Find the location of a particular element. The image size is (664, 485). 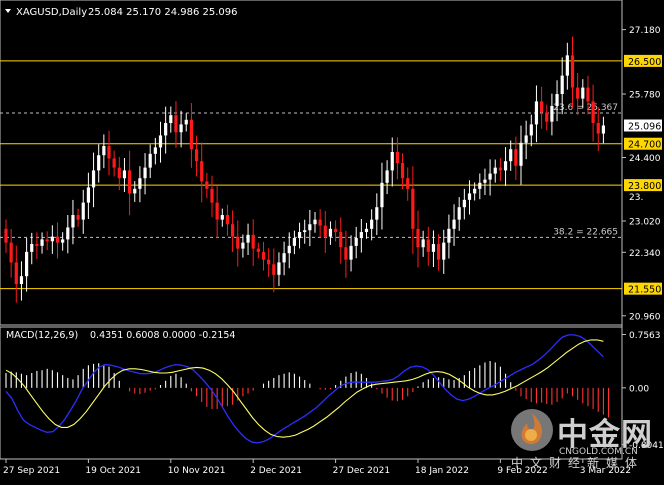

level-tag-text: 26.500 is located at coordinates (644, 62).